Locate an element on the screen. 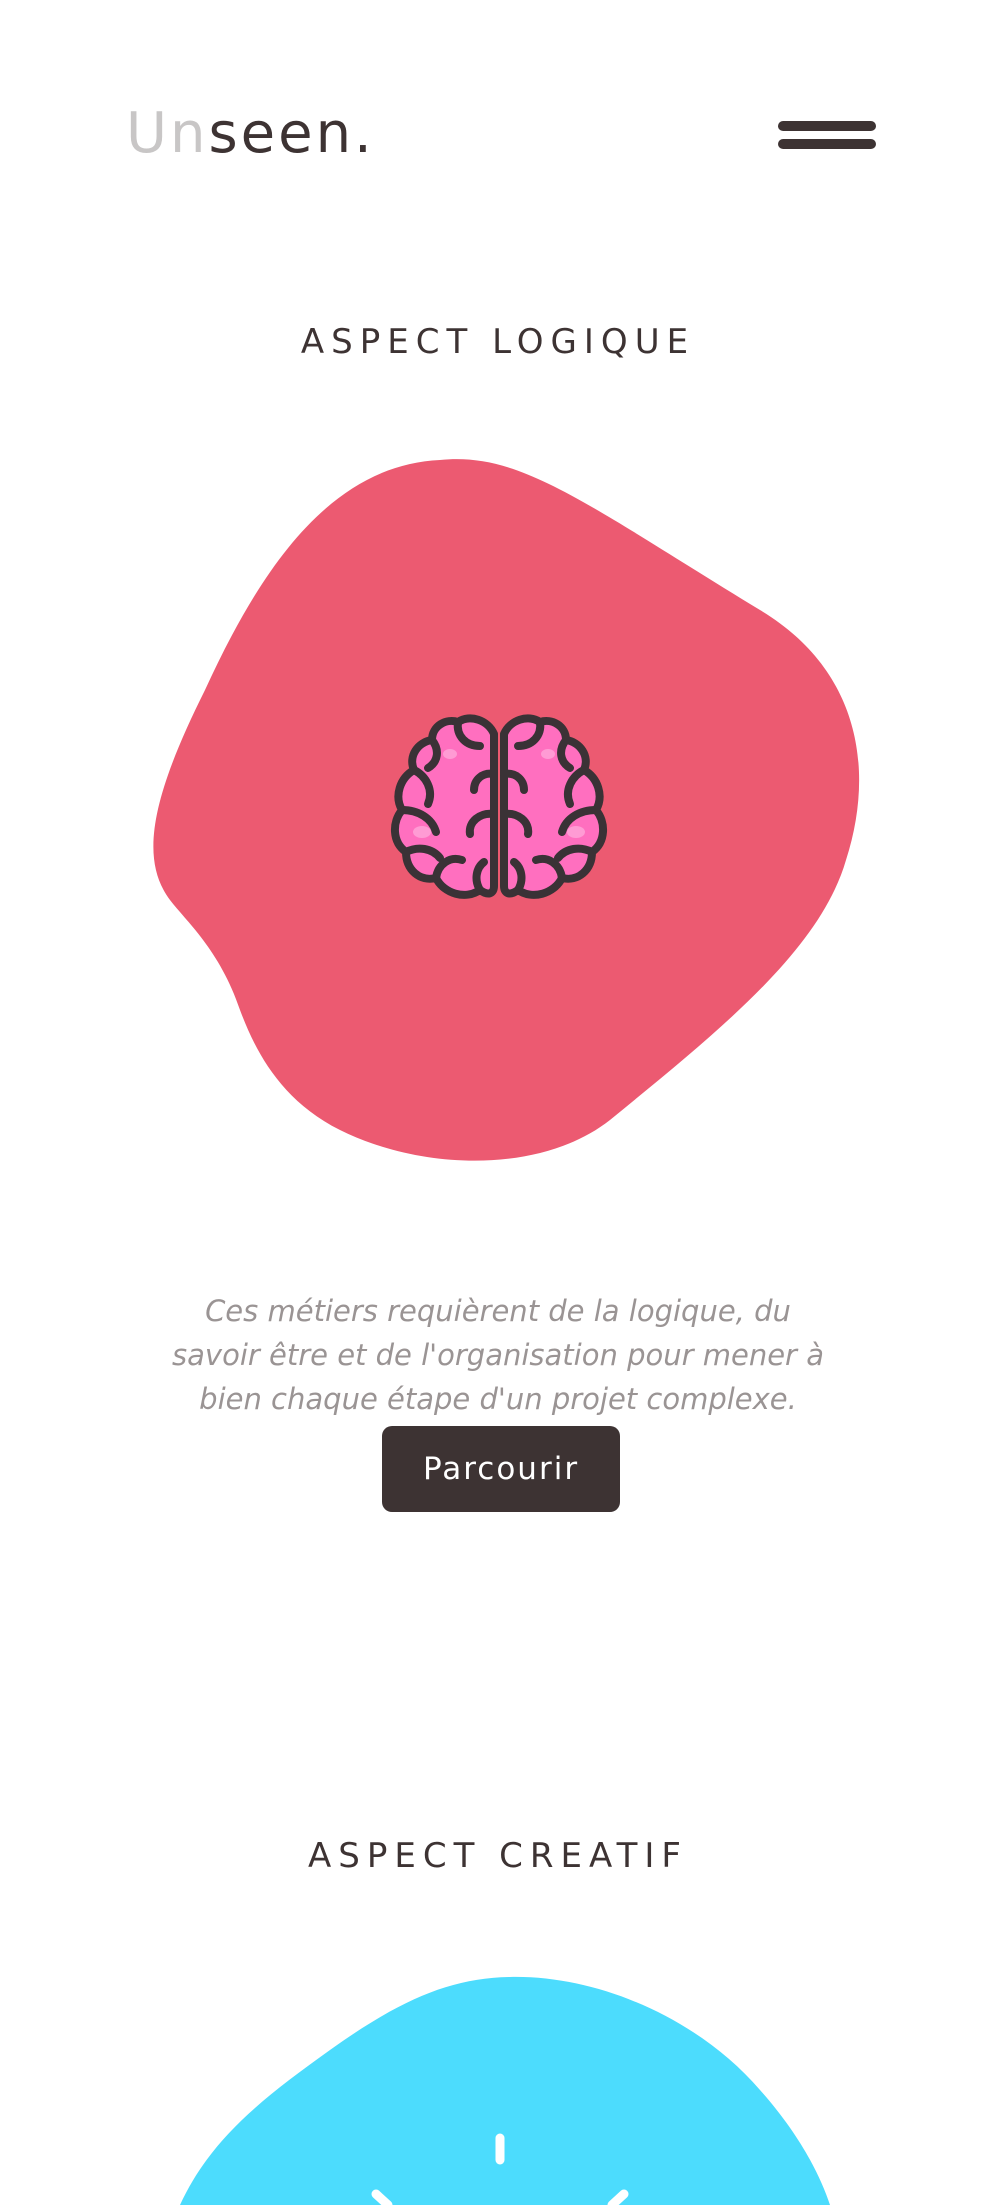 The image size is (996, 2205). parcourir-button: Parcourir is located at coordinates (501, 1469).